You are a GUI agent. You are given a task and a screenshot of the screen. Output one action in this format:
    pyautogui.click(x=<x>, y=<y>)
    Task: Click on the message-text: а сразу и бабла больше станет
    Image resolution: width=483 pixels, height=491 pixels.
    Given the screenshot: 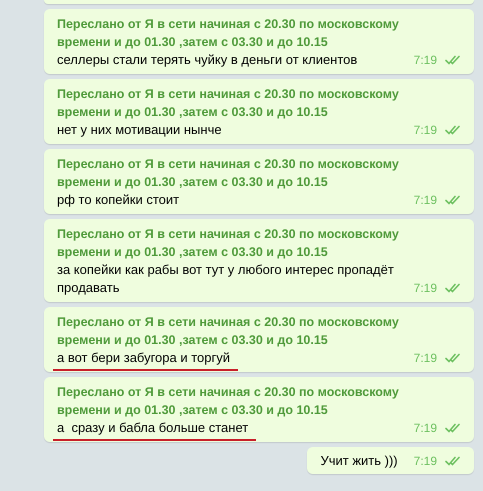 What is the action you would take?
    pyautogui.click(x=154, y=430)
    